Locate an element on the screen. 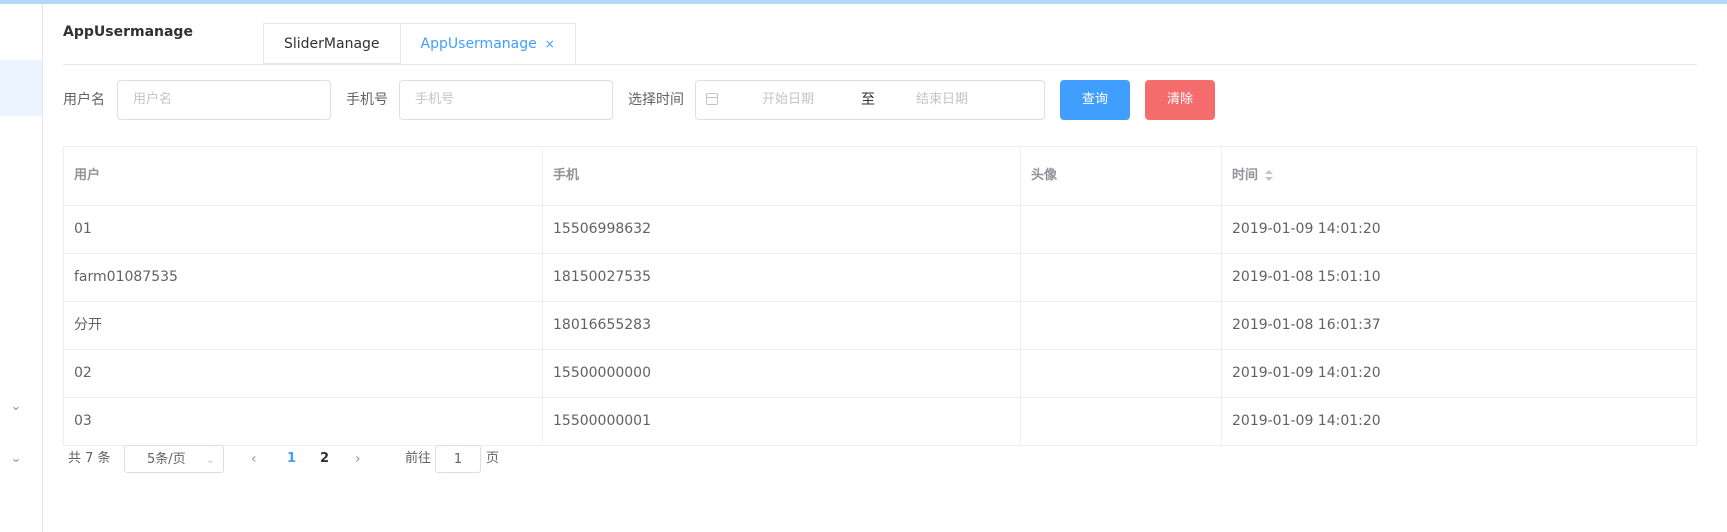  calendar-icon is located at coordinates (712, 99).